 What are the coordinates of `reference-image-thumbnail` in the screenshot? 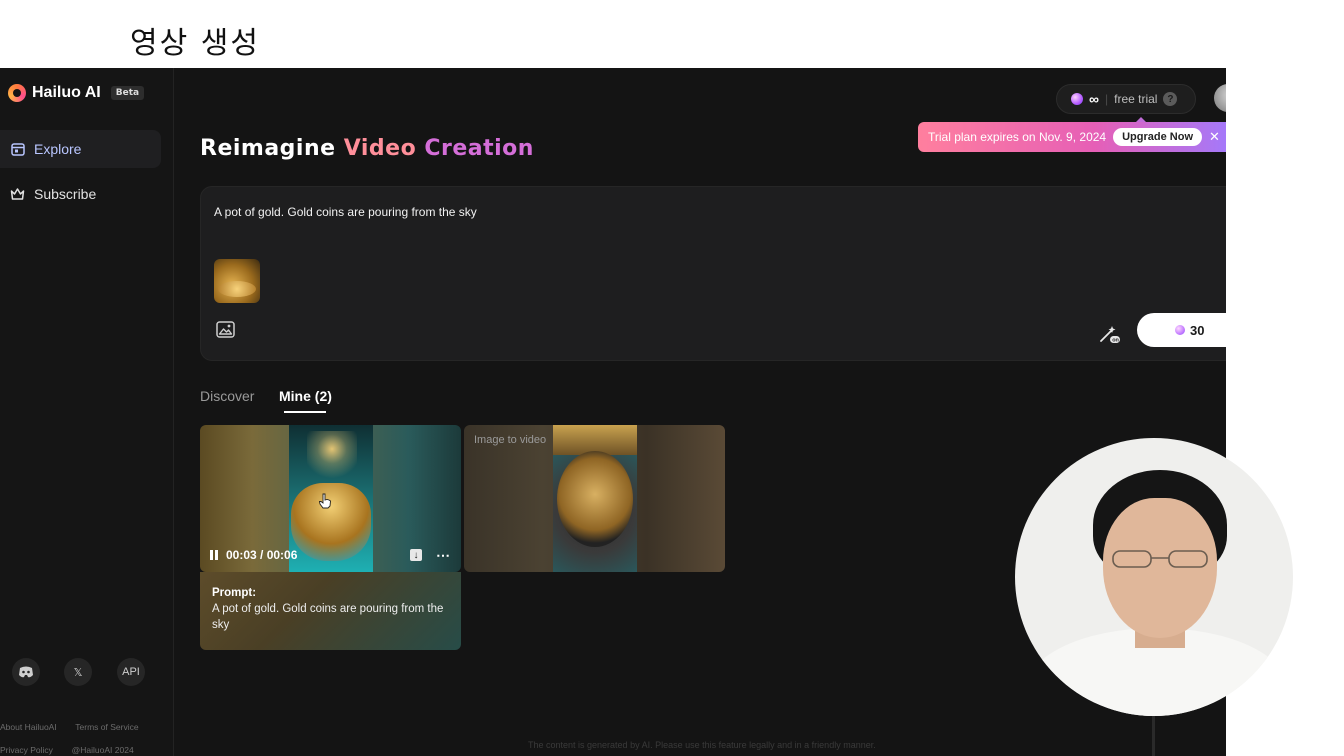 It's located at (237, 281).